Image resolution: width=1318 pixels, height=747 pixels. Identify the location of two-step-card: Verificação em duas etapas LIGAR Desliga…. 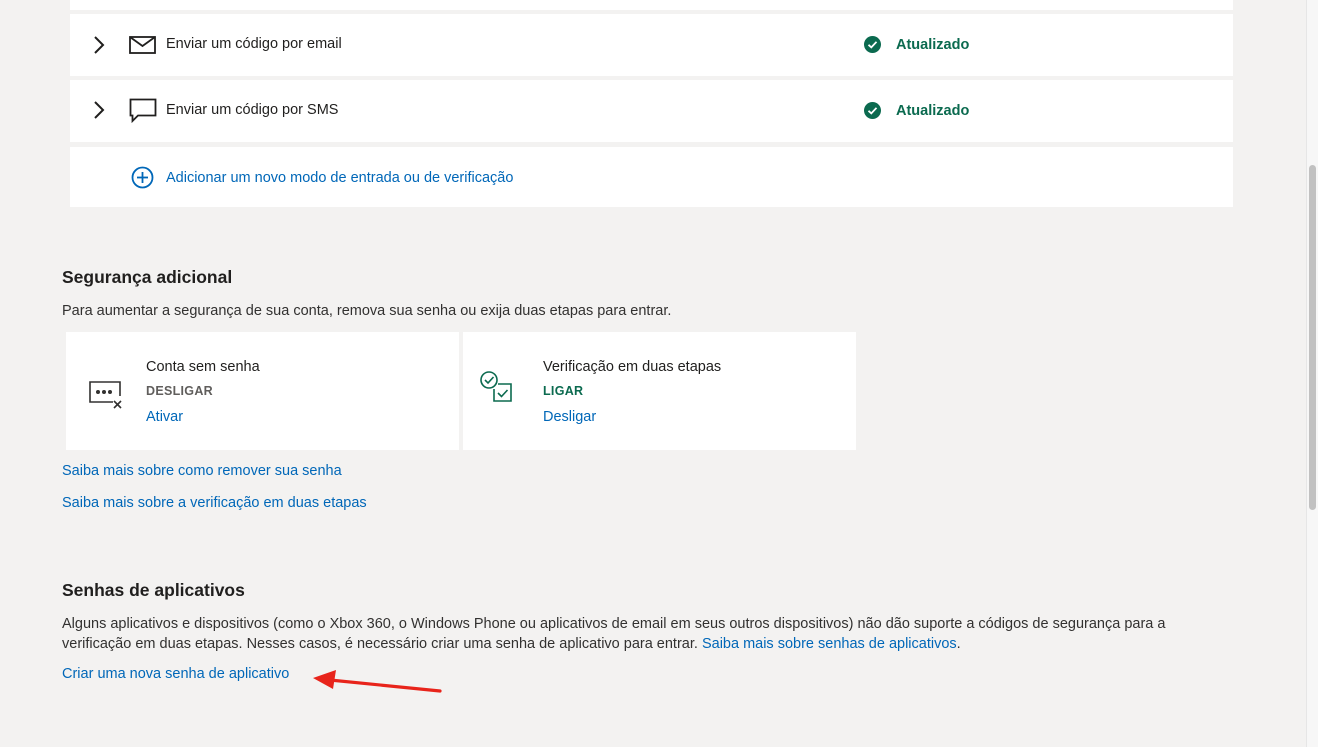
(659, 391).